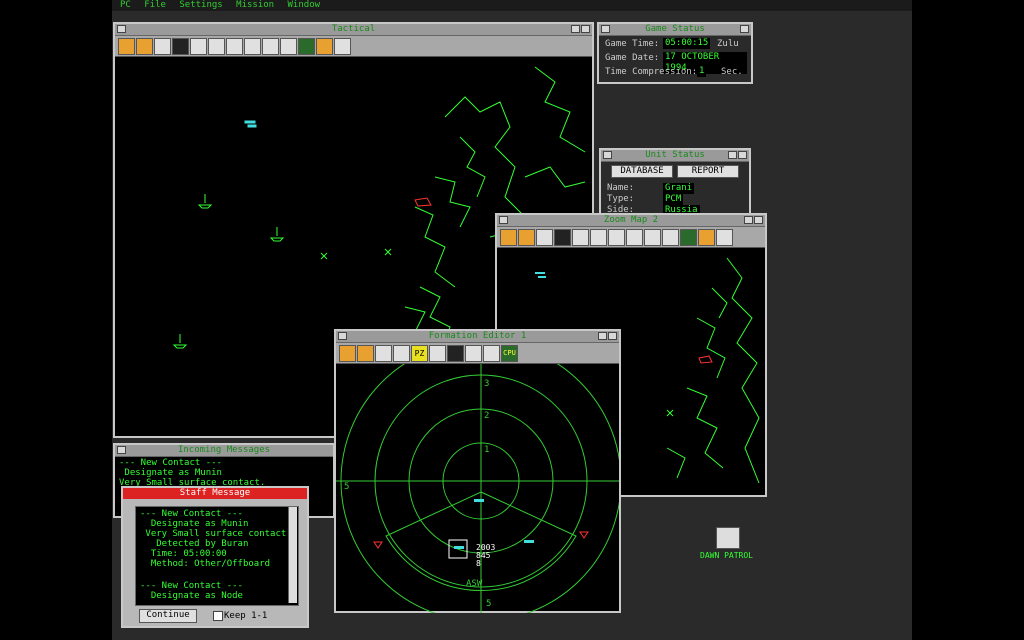 The image size is (1024, 640). Describe the element at coordinates (215, 493) in the screenshot. I see `staff-message-title: Staff Message` at that location.